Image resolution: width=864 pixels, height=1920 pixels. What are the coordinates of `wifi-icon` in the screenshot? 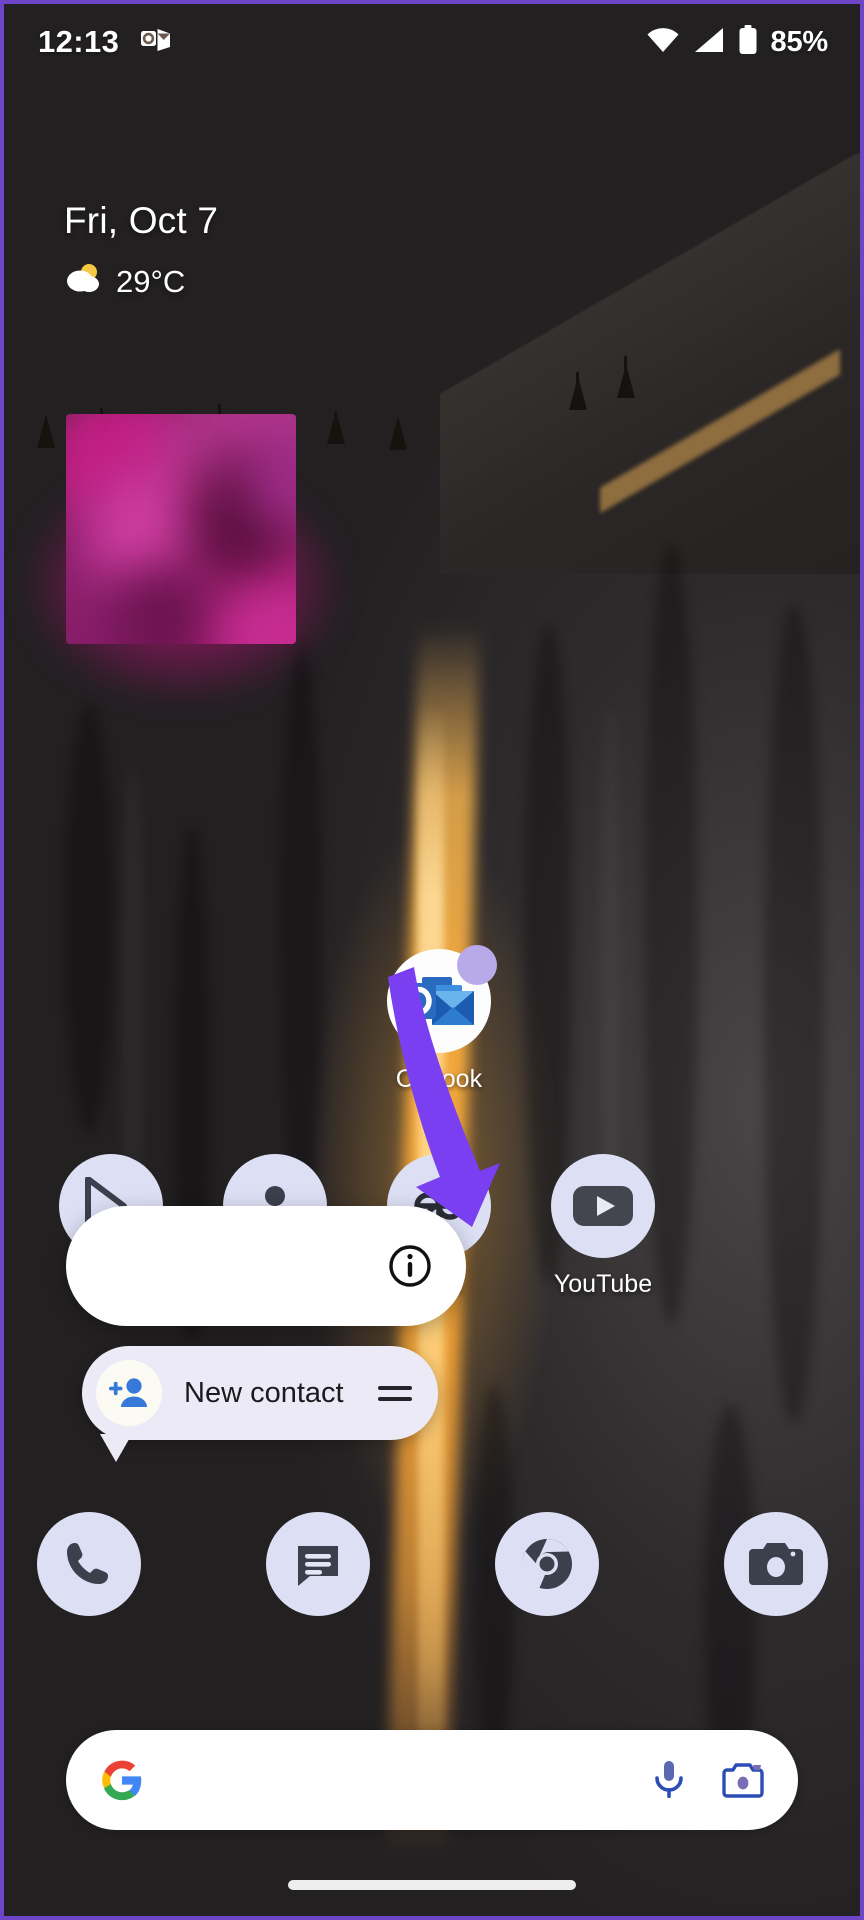 It's located at (663, 42).